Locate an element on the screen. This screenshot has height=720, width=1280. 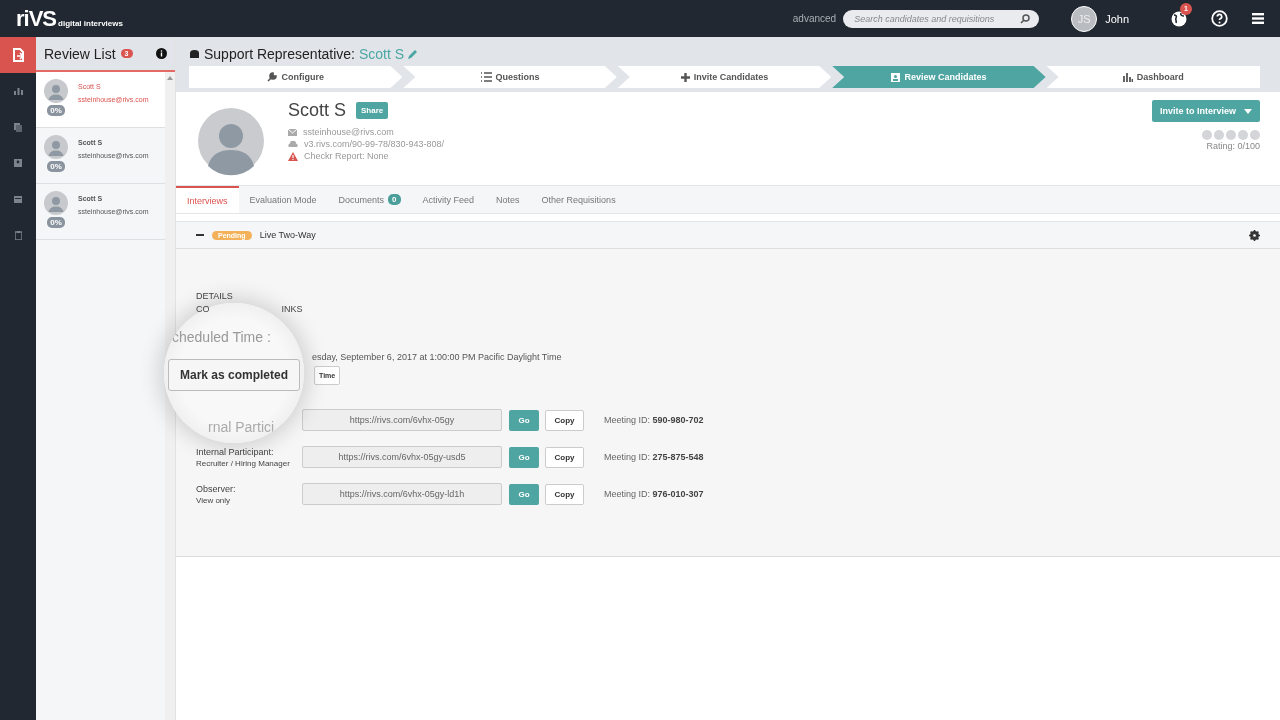
participant-role: View only is located at coordinates (214, 500).